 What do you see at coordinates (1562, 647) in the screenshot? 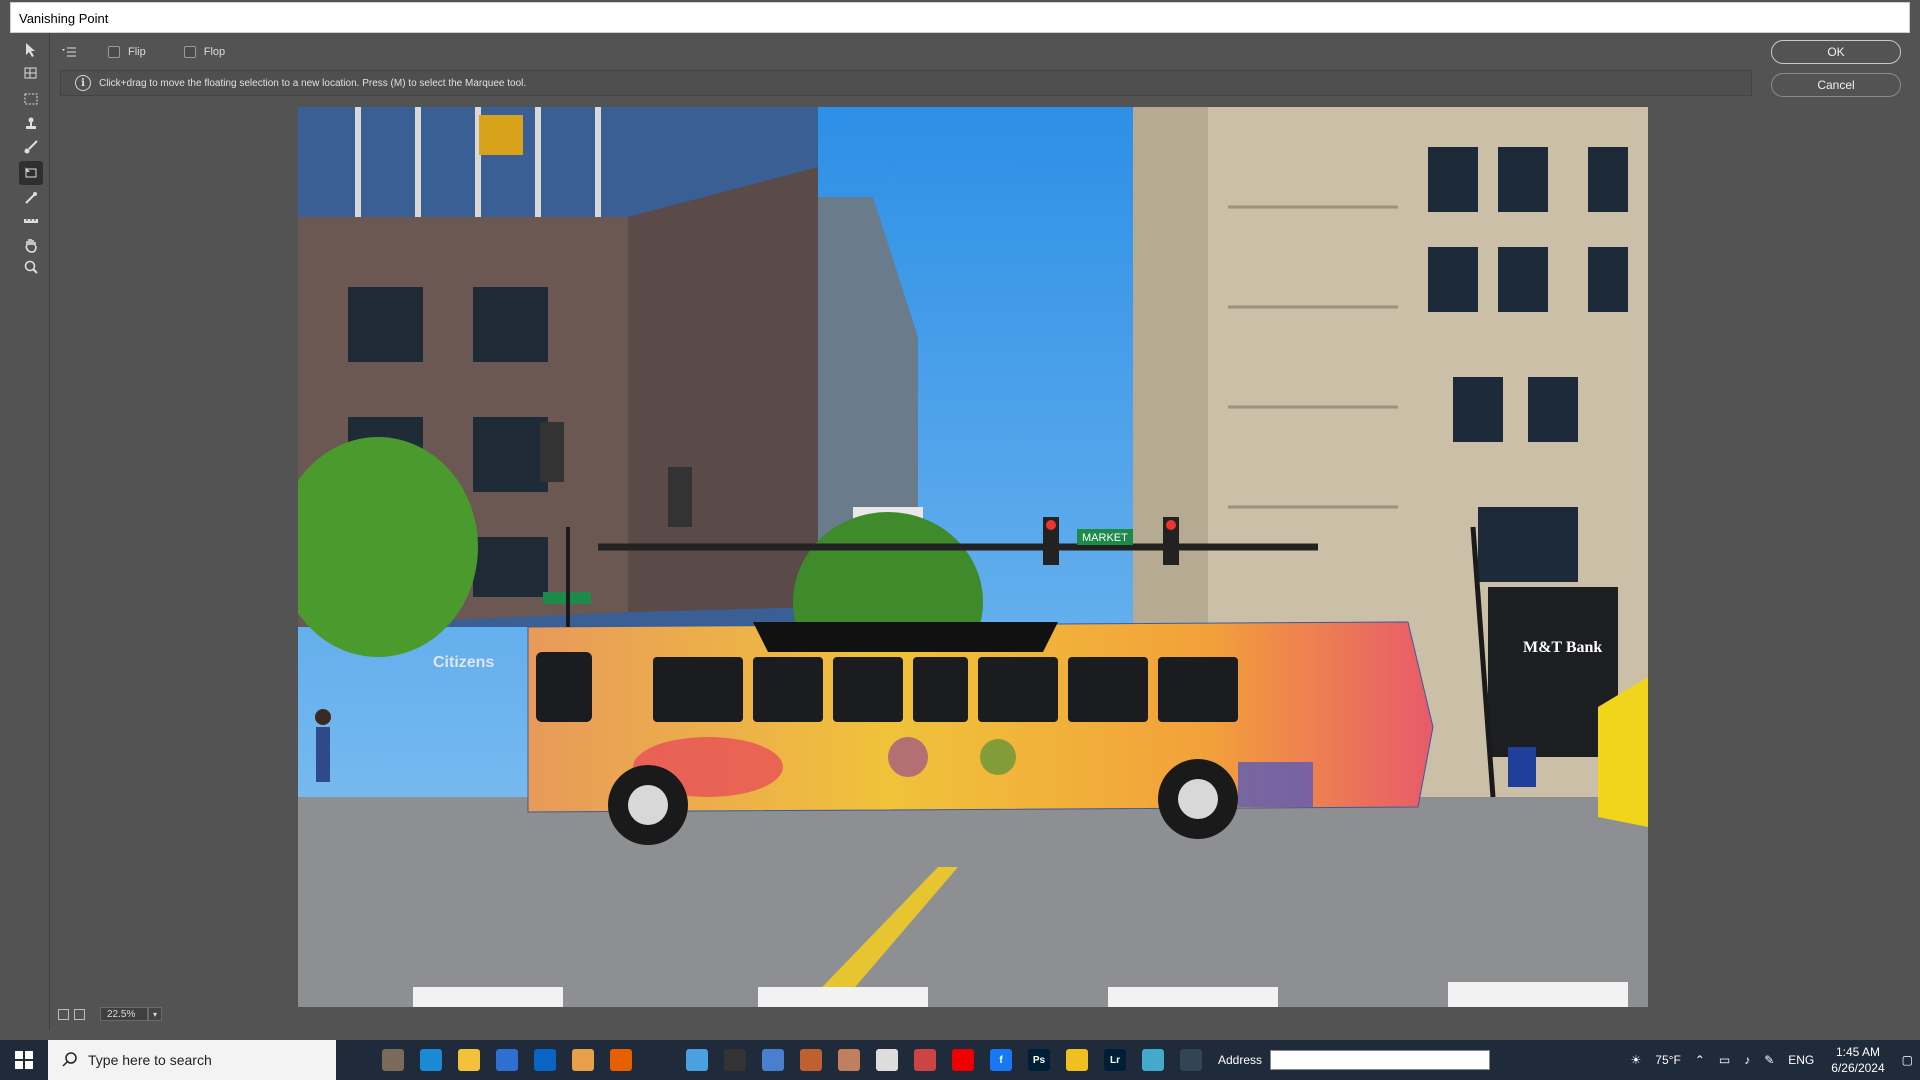
I see `mt-bank-sign: M&T Bank` at bounding box center [1562, 647].